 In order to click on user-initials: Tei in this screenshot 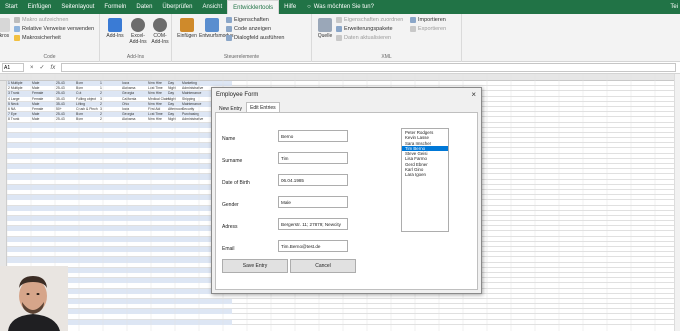, I will do `click(674, 7)`.